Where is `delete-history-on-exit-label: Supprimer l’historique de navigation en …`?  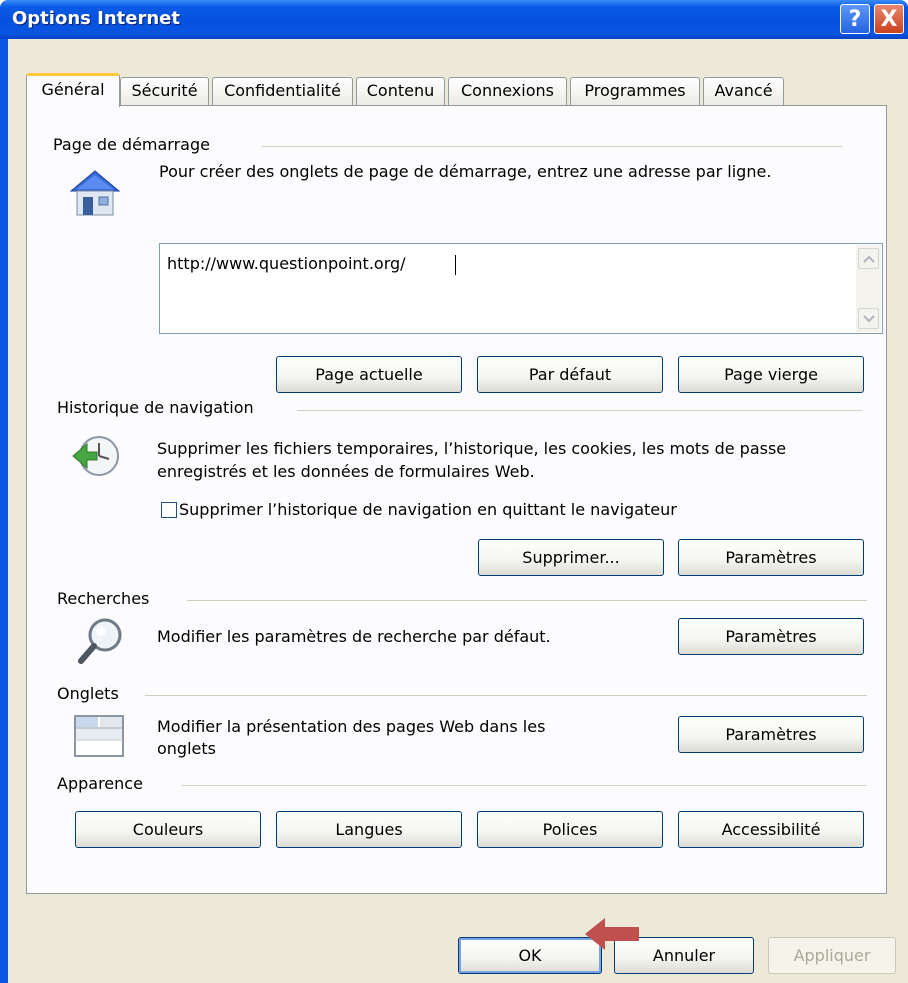 delete-history-on-exit-label: Supprimer l’historique de navigation en … is located at coordinates (428, 510).